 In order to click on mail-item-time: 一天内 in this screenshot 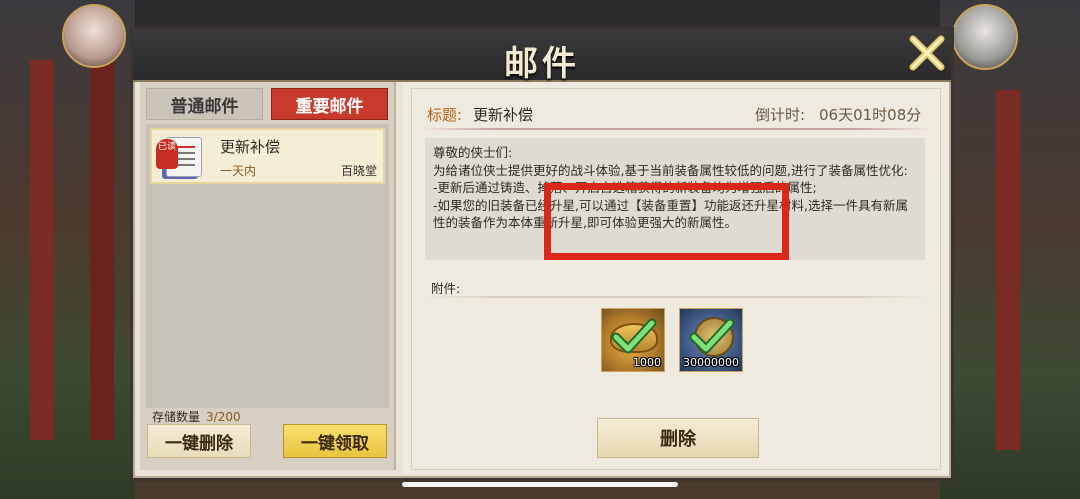, I will do `click(238, 171)`.